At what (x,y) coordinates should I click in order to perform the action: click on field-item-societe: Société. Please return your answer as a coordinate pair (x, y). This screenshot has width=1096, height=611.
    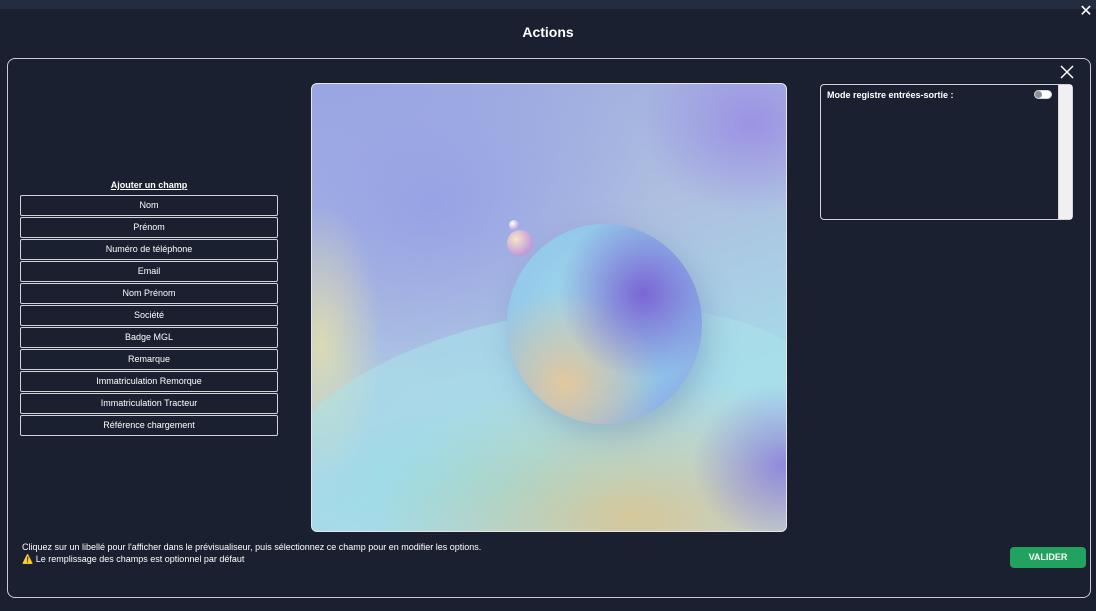
    Looking at the image, I should click on (149, 315).